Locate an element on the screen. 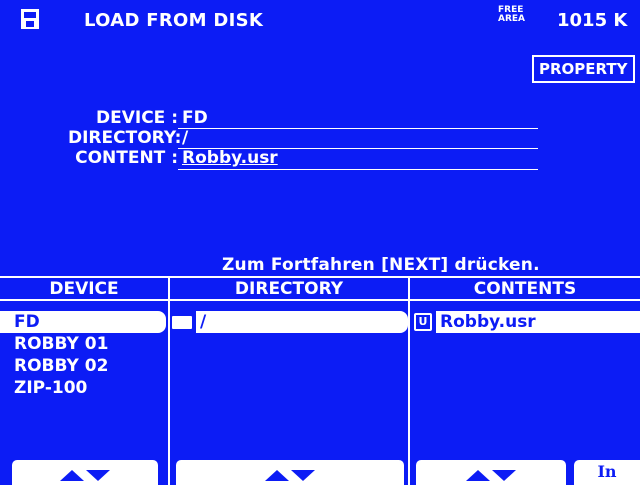  free-size-value: 1015 K is located at coordinates (592, 20).